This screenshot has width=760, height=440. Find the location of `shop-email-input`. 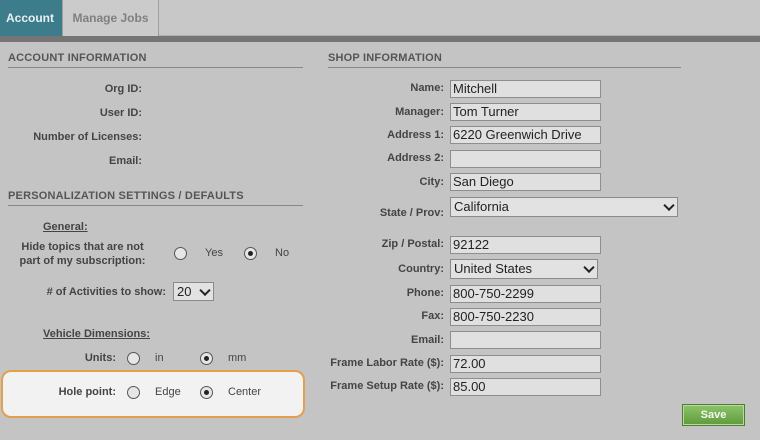

shop-email-input is located at coordinates (525, 340).